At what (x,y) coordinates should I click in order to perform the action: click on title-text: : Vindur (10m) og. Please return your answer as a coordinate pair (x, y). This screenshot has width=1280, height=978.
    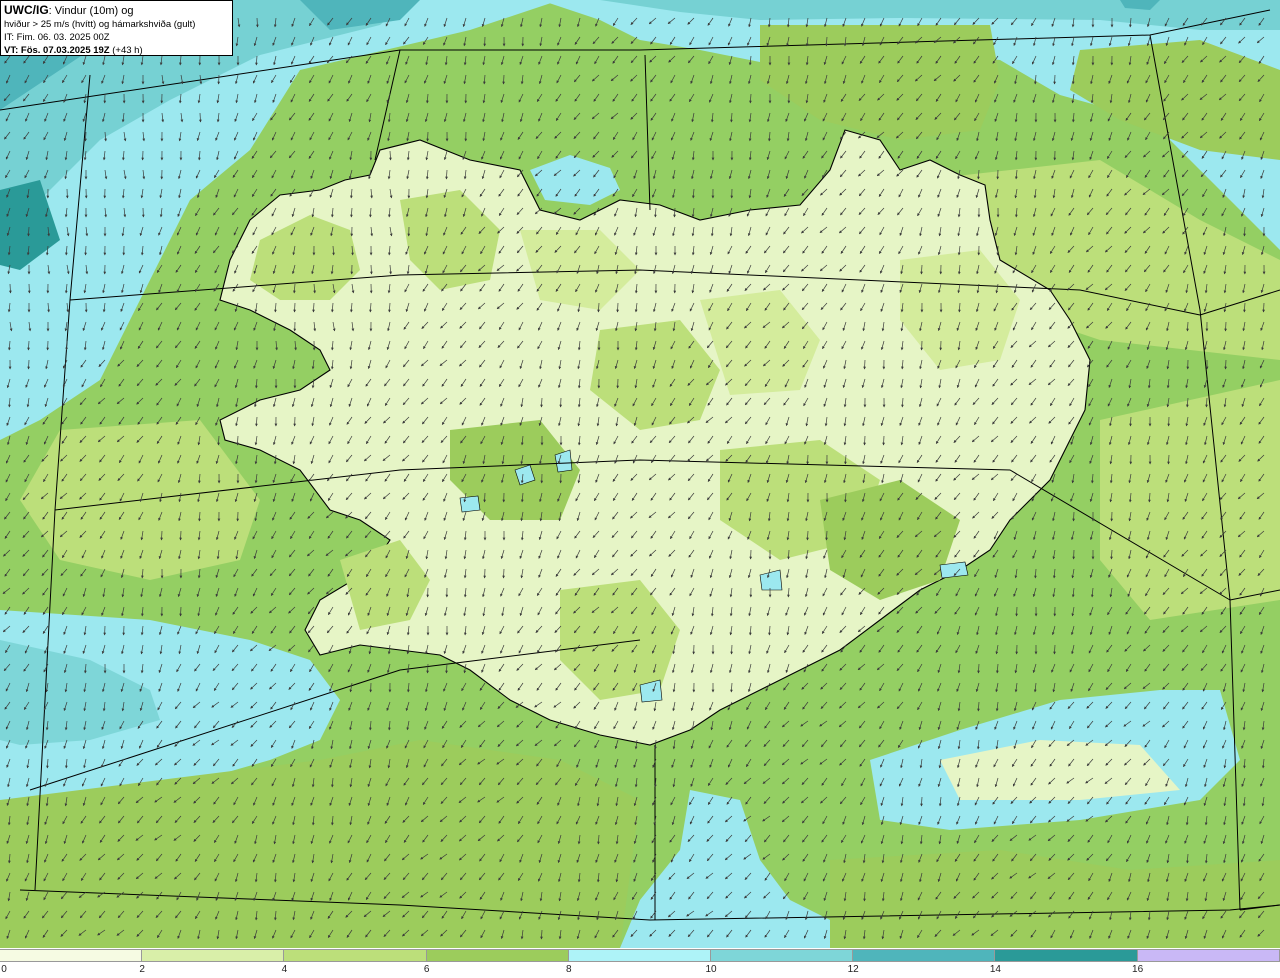
    Looking at the image, I should click on (91, 11).